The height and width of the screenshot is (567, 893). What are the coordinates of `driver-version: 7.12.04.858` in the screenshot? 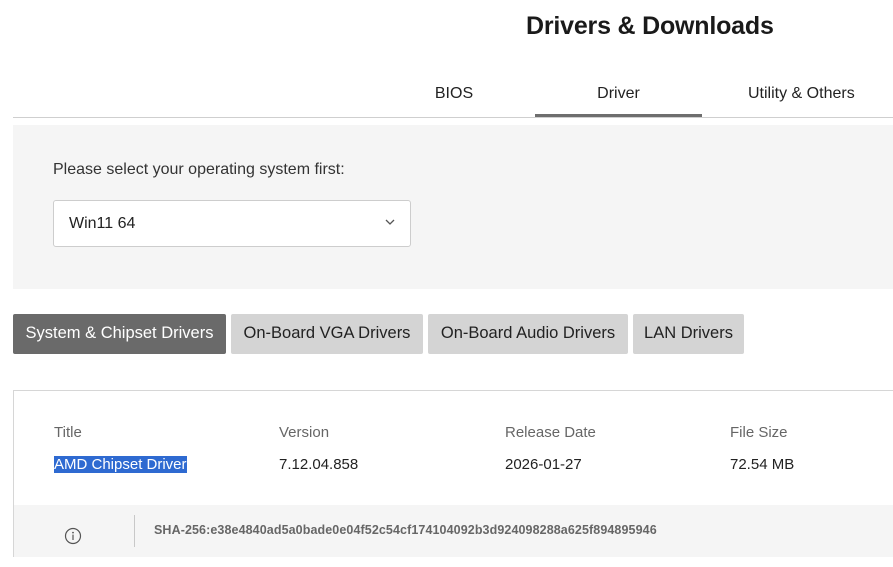 It's located at (319, 464).